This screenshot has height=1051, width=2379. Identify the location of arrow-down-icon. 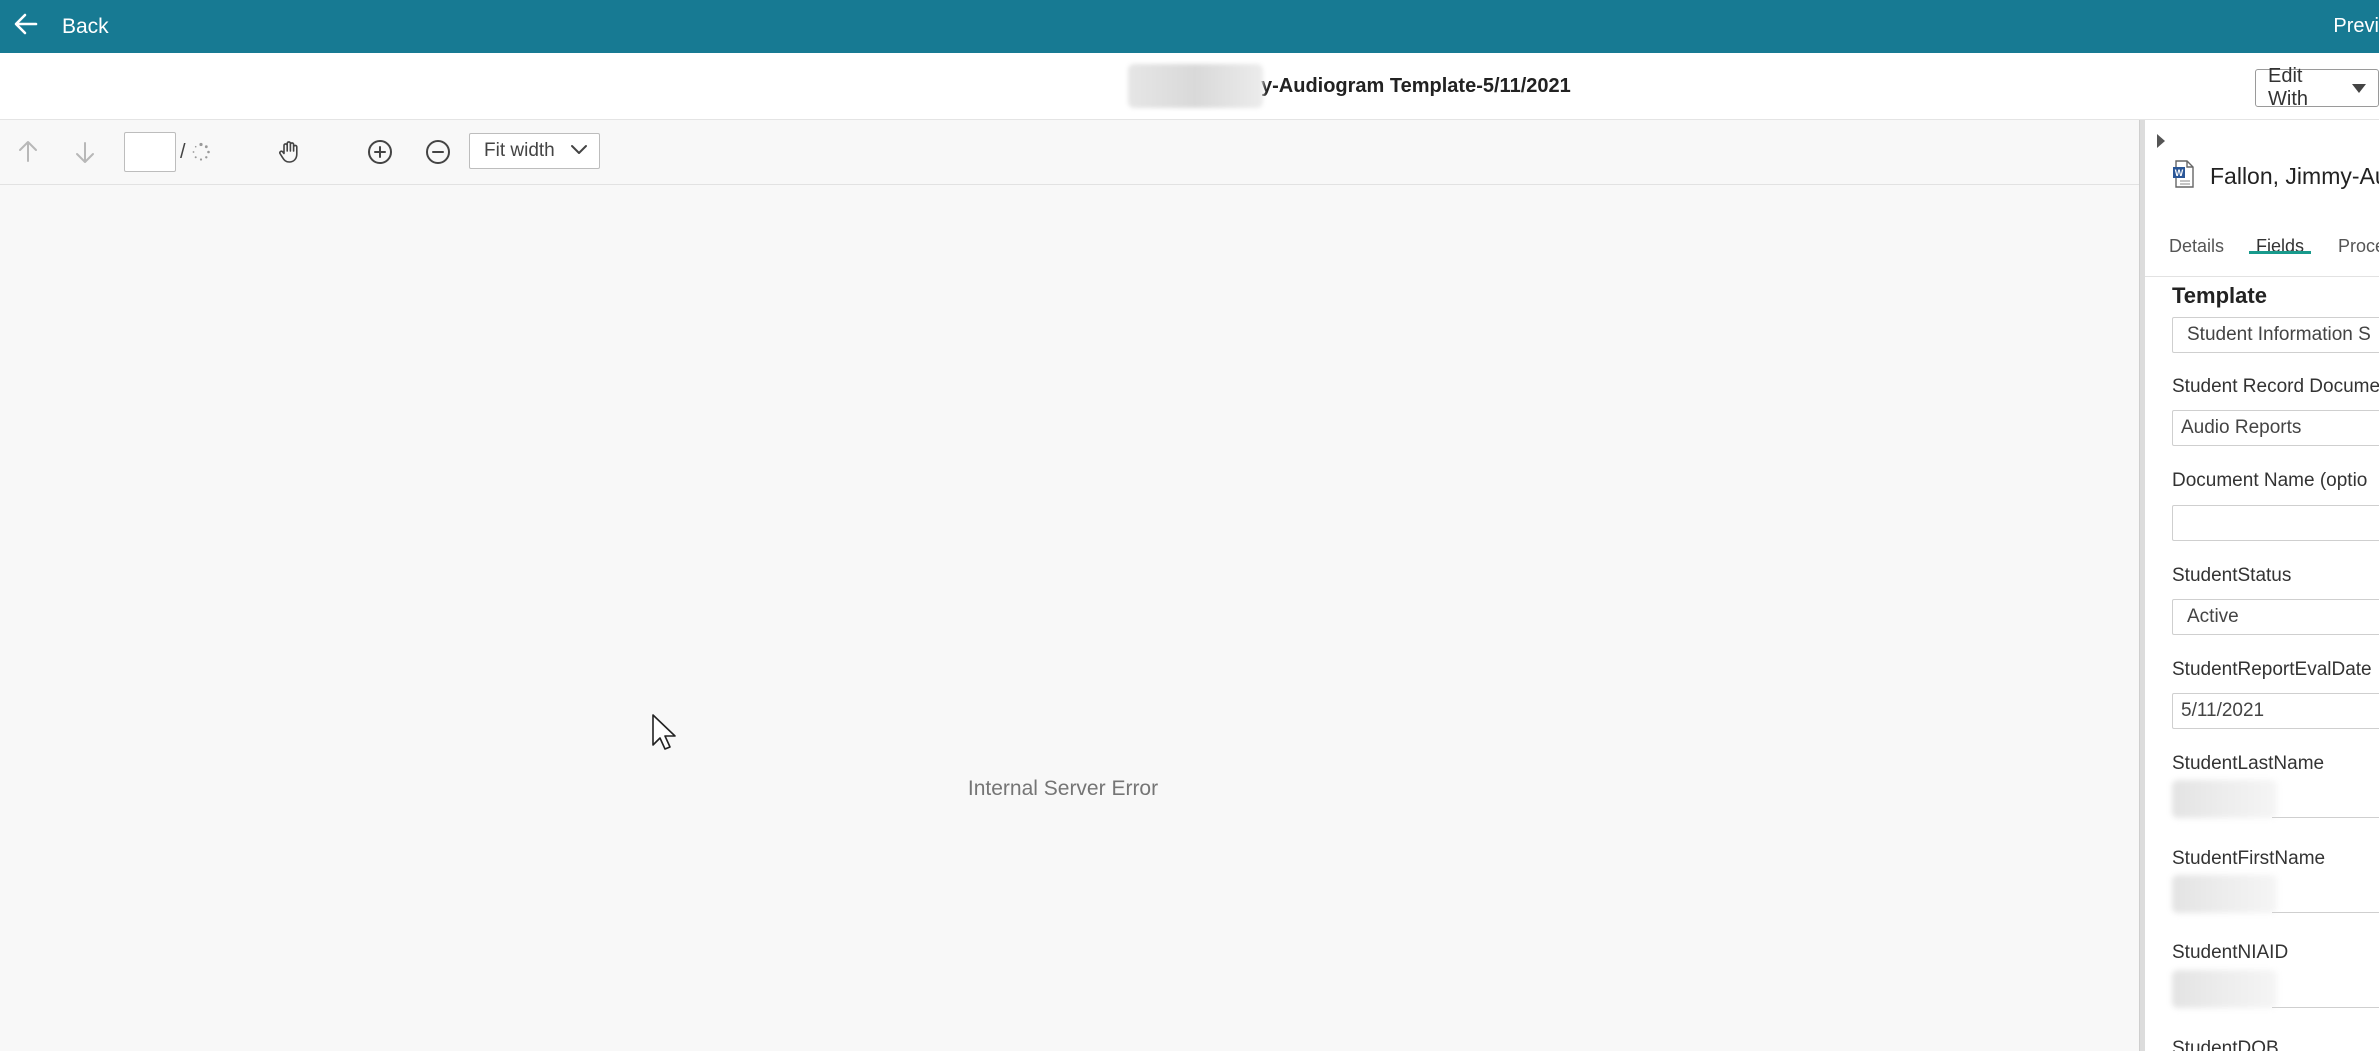
(85, 152).